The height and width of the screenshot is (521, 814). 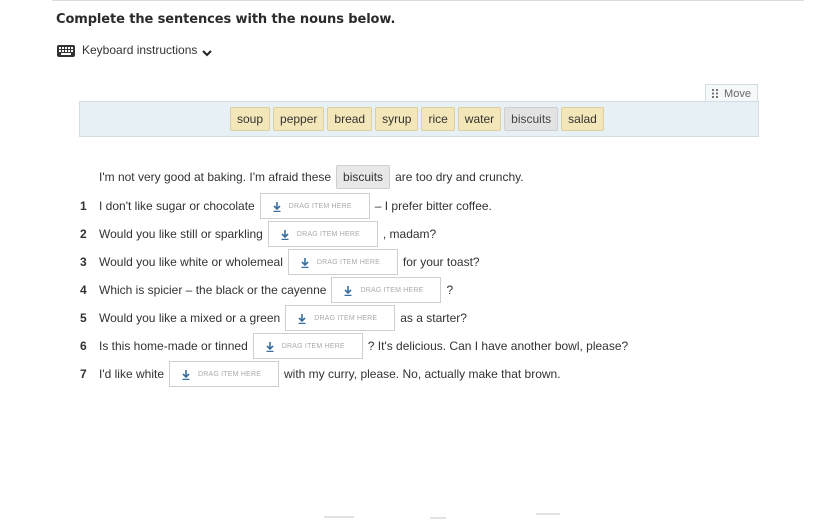 What do you see at coordinates (715, 93) in the screenshot?
I see `grip-icon` at bounding box center [715, 93].